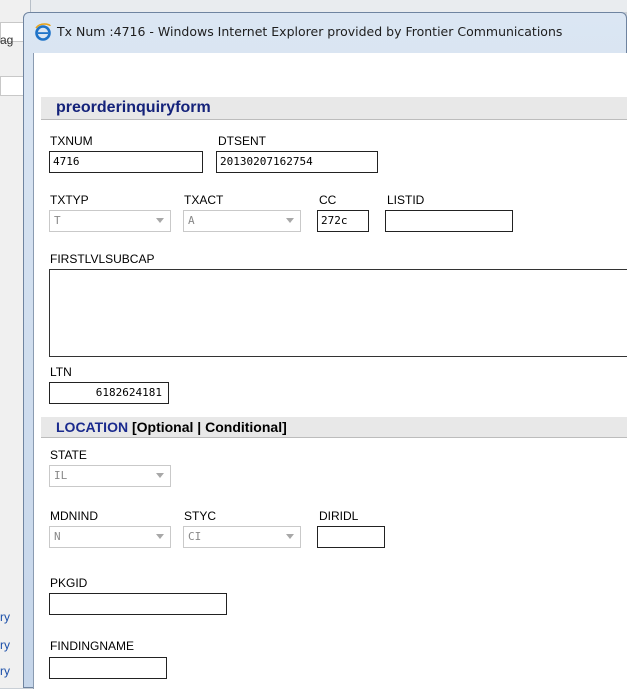  I want to click on location-section-header: LOCATION [Optional | Conditional], so click(334, 427).